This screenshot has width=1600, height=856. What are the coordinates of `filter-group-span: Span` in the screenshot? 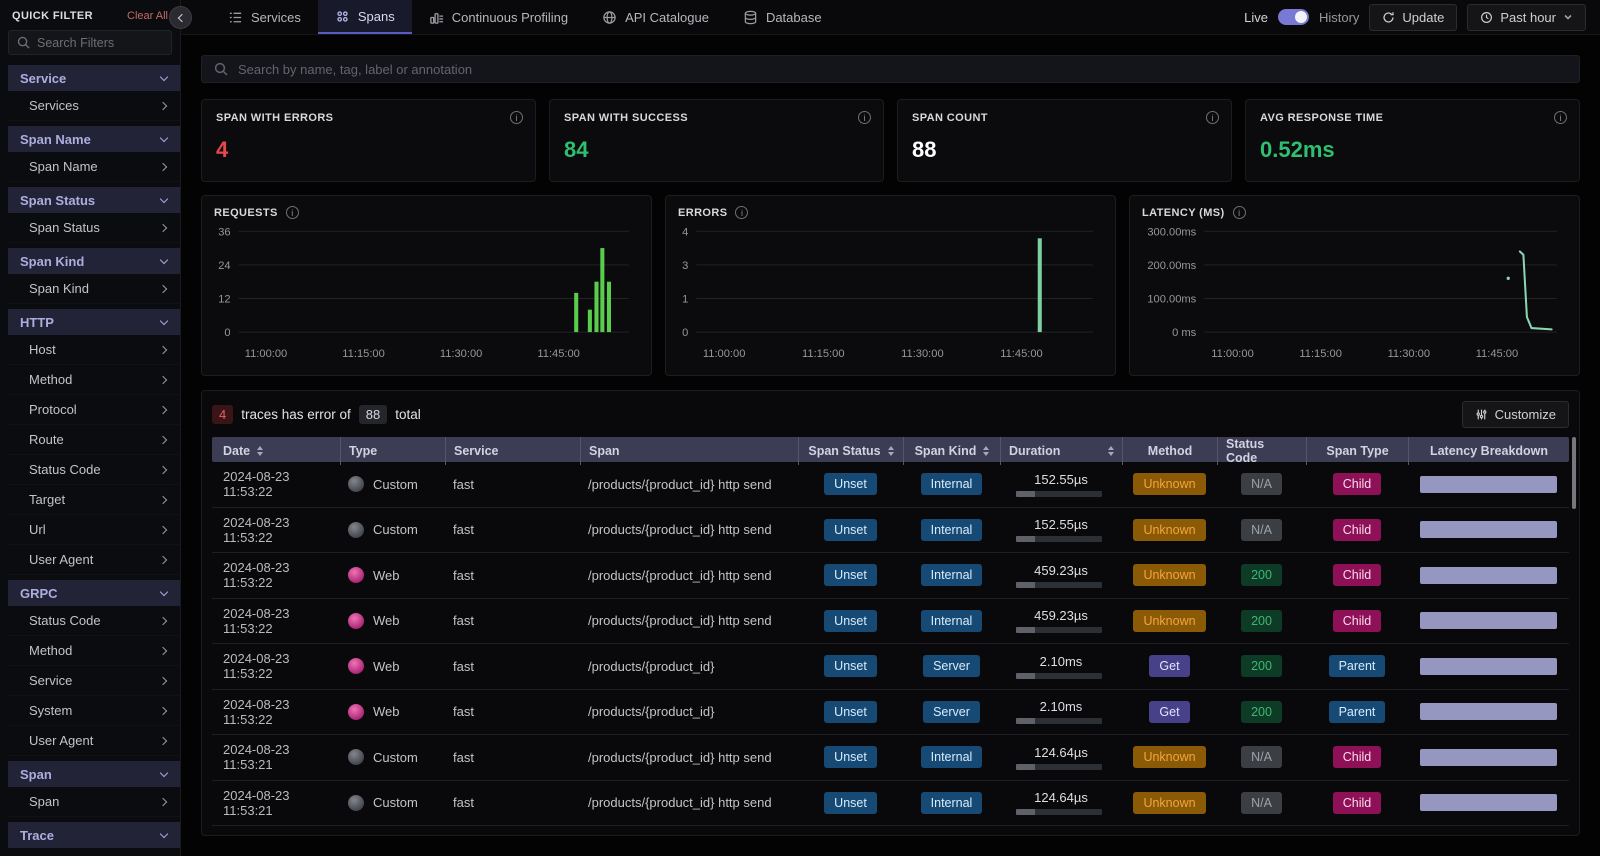 It's located at (94, 774).